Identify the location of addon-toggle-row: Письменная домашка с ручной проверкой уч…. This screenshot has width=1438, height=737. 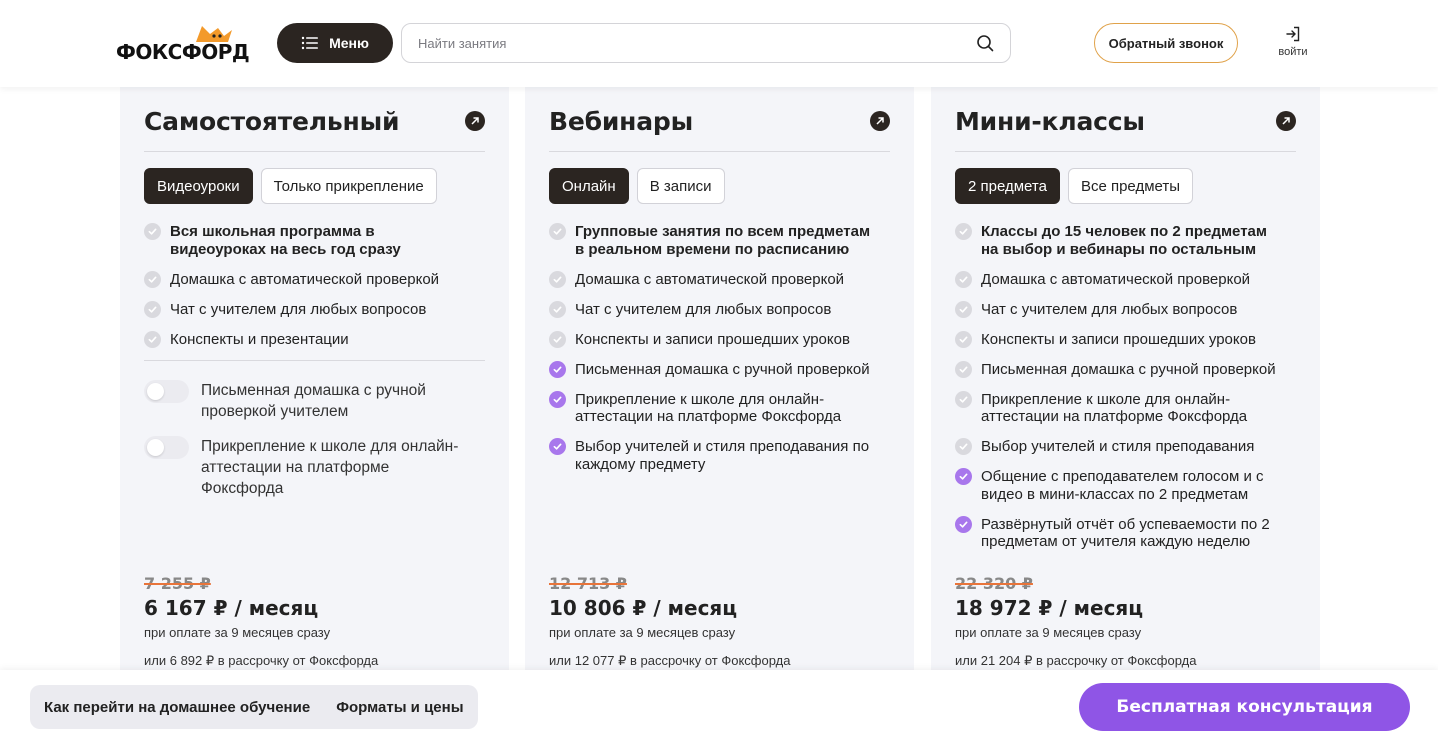
(314, 401).